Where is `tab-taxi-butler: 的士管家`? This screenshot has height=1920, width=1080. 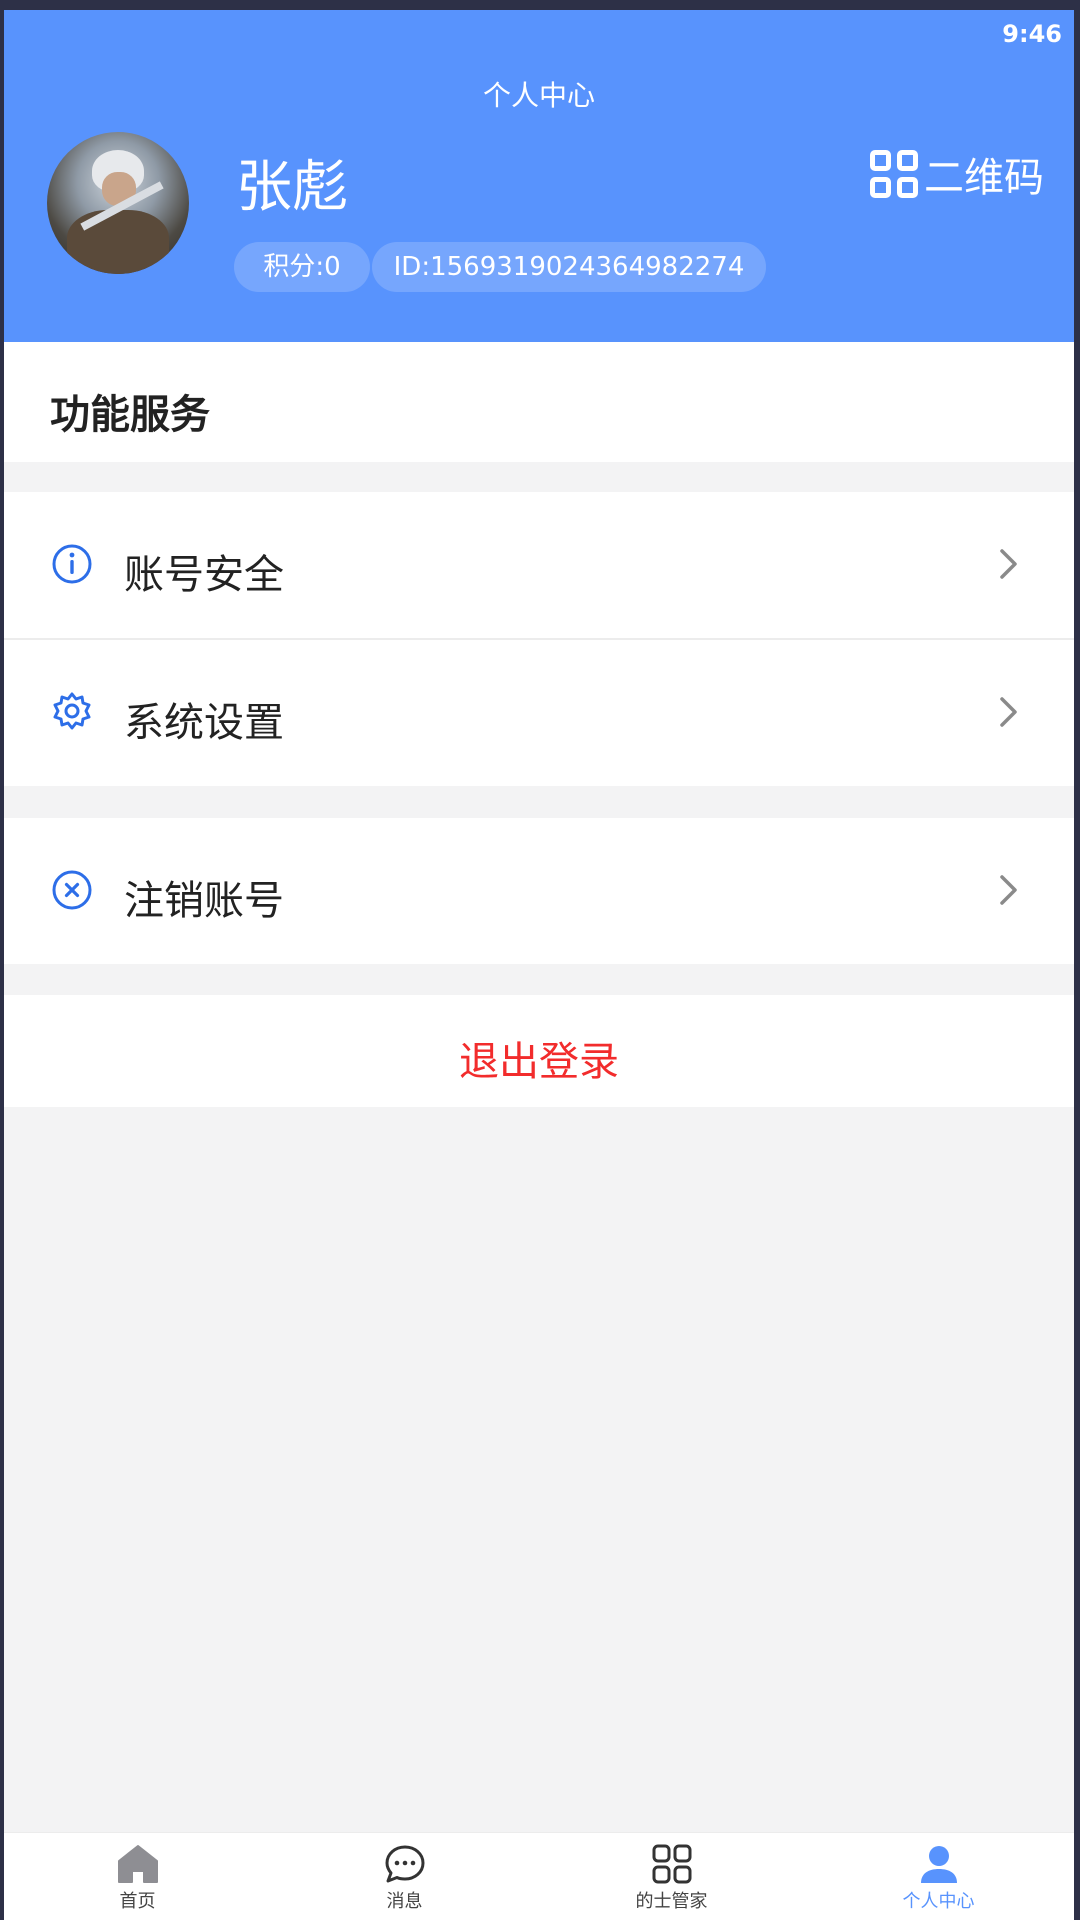 tab-taxi-butler: 的士管家 is located at coordinates (671, 1876).